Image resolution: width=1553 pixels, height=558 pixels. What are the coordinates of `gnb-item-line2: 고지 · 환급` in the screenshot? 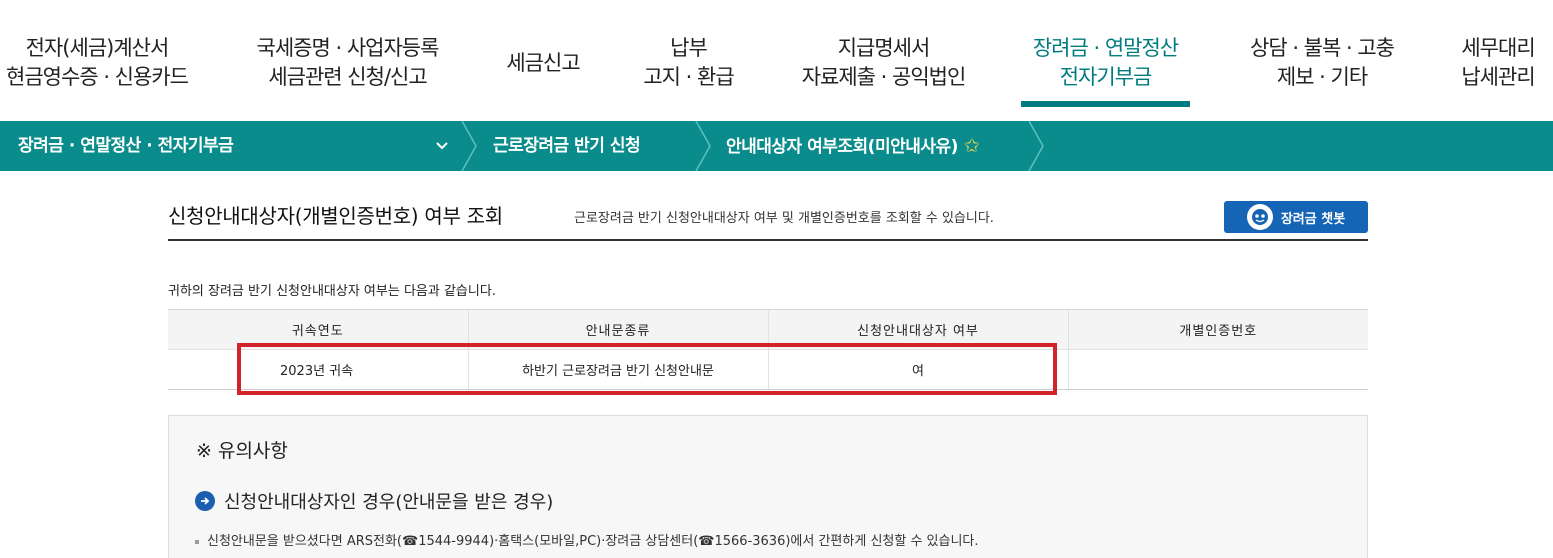 It's located at (688, 77).